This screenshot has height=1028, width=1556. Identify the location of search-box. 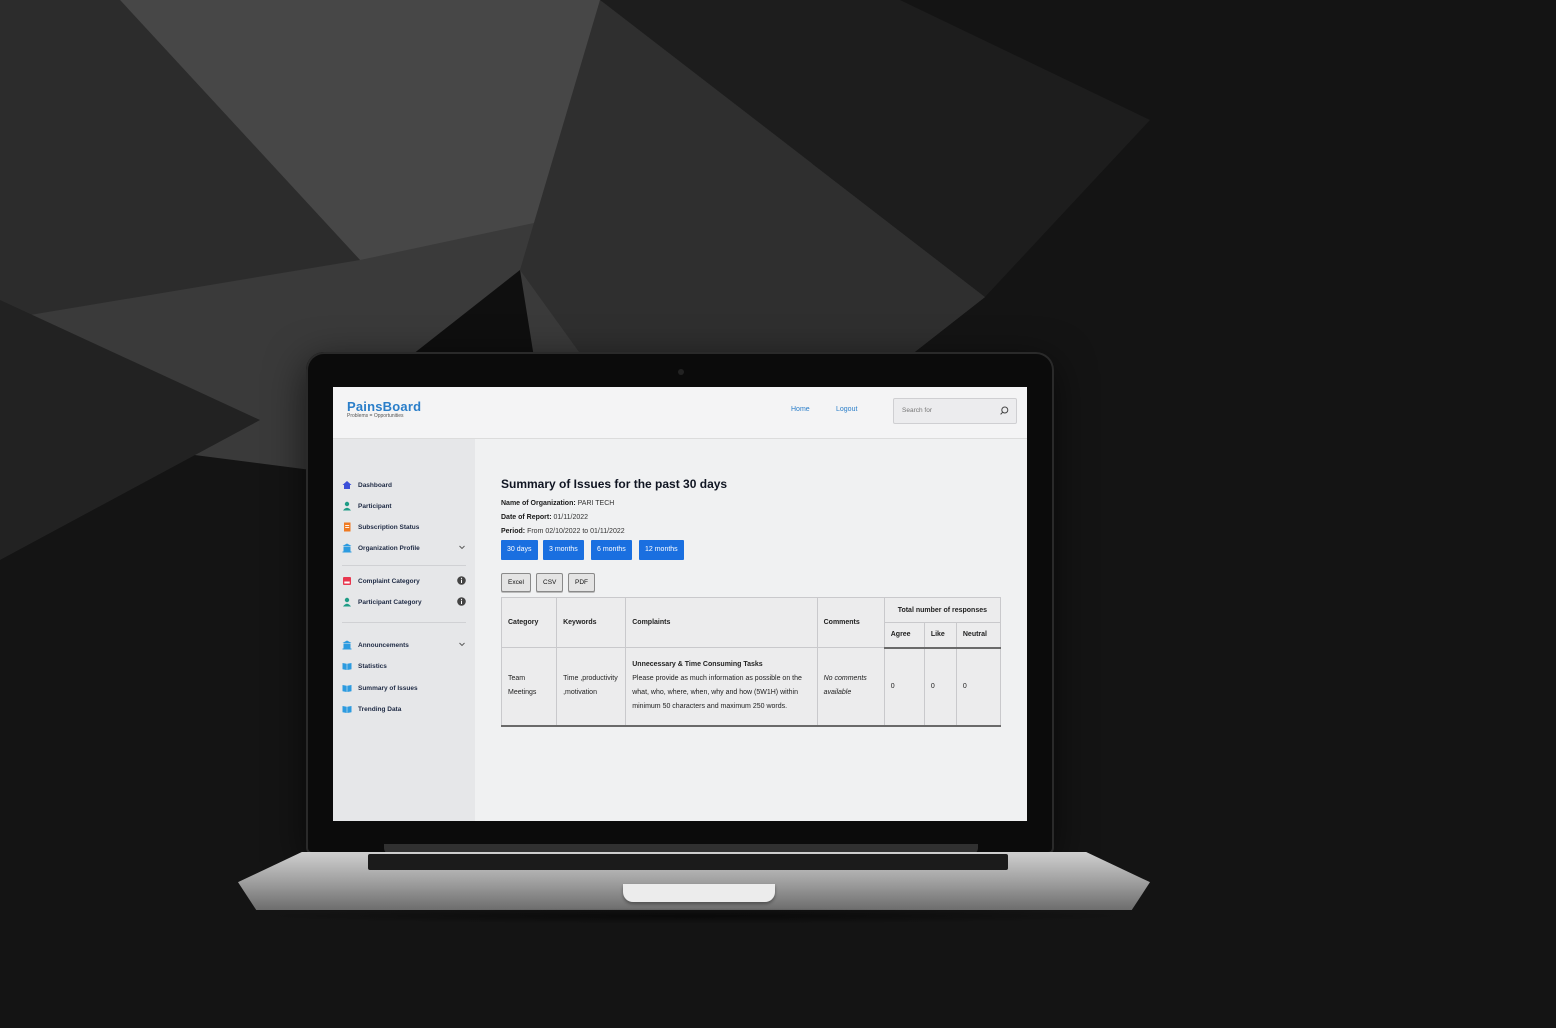
(955, 411).